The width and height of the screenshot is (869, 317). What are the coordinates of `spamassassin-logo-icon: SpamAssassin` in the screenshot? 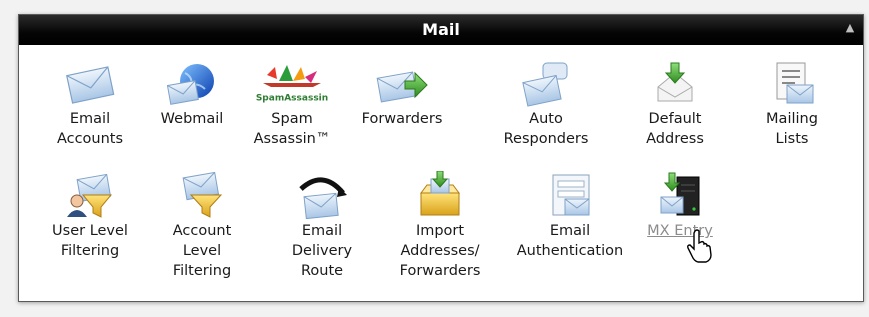 It's located at (292, 84).